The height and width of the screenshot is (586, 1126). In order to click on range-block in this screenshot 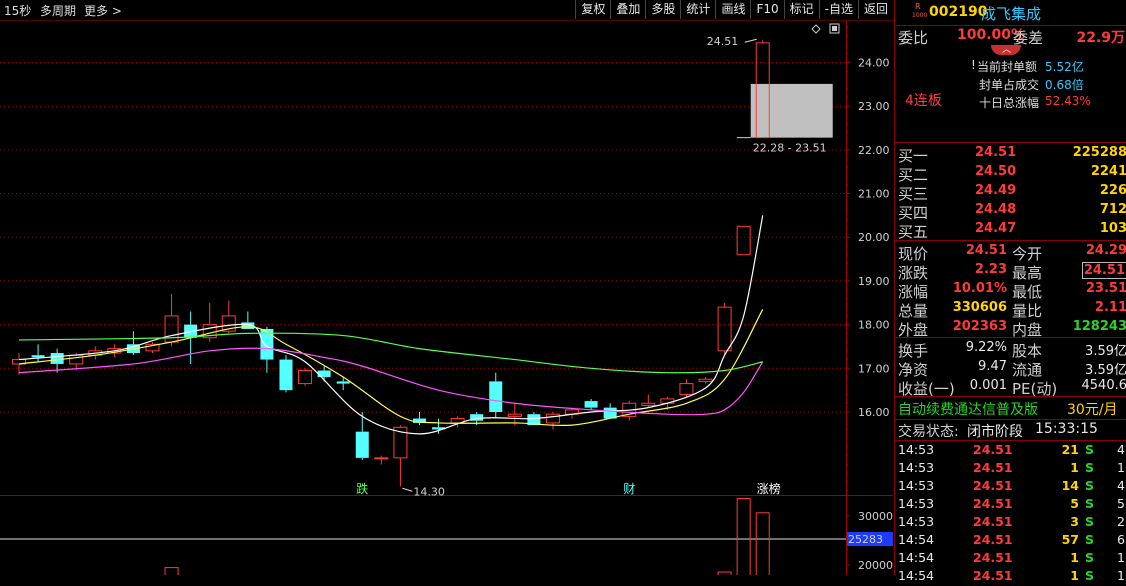, I will do `click(791, 110)`.